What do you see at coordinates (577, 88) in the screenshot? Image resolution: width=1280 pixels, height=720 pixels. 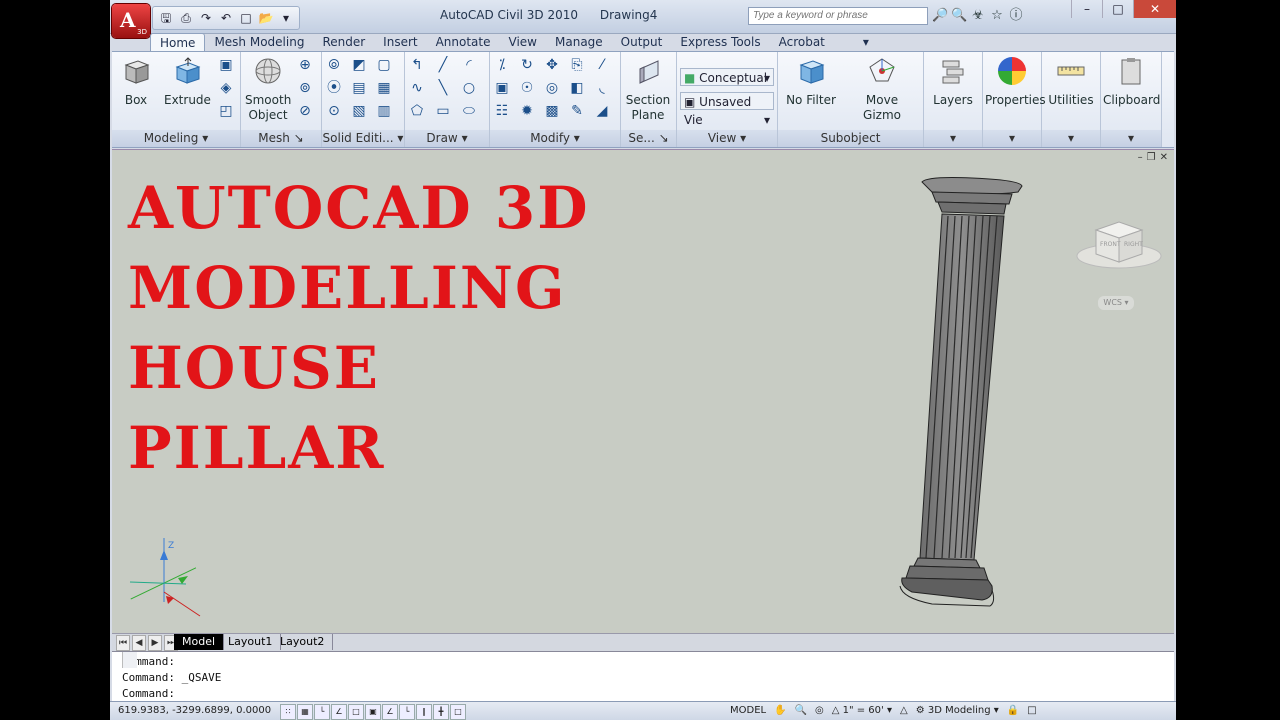 I see `mirror-icon: ◧` at bounding box center [577, 88].